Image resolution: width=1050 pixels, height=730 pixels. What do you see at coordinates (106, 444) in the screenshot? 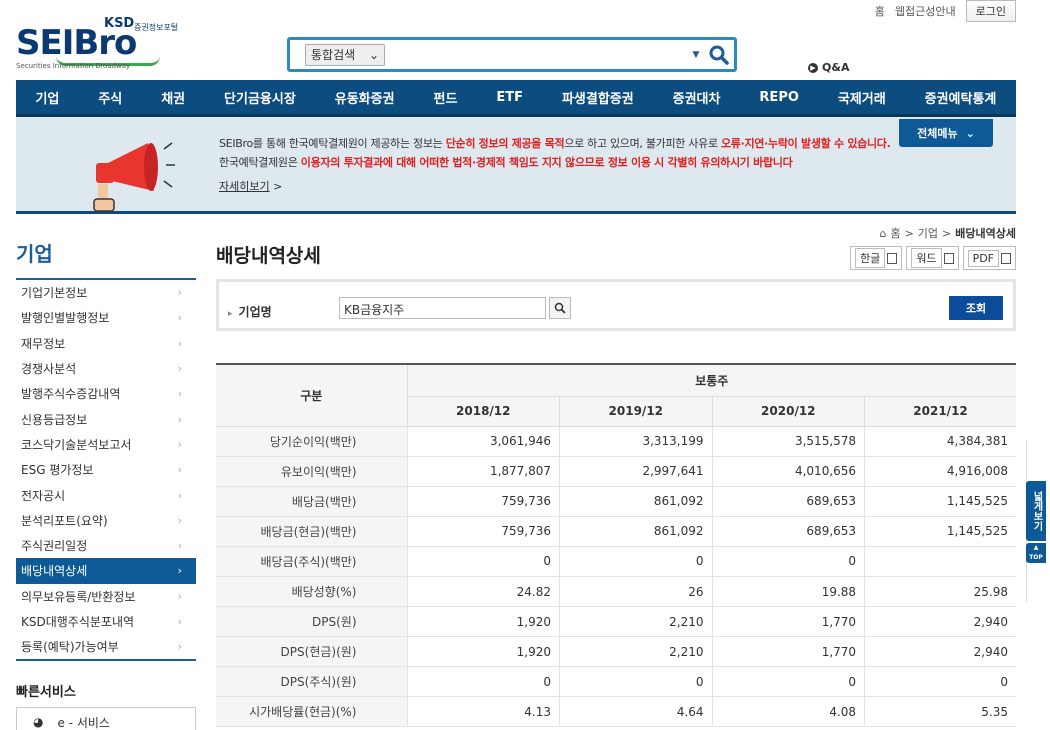
I see `sidebar-item: 코스닥기술분석보고서 ›` at bounding box center [106, 444].